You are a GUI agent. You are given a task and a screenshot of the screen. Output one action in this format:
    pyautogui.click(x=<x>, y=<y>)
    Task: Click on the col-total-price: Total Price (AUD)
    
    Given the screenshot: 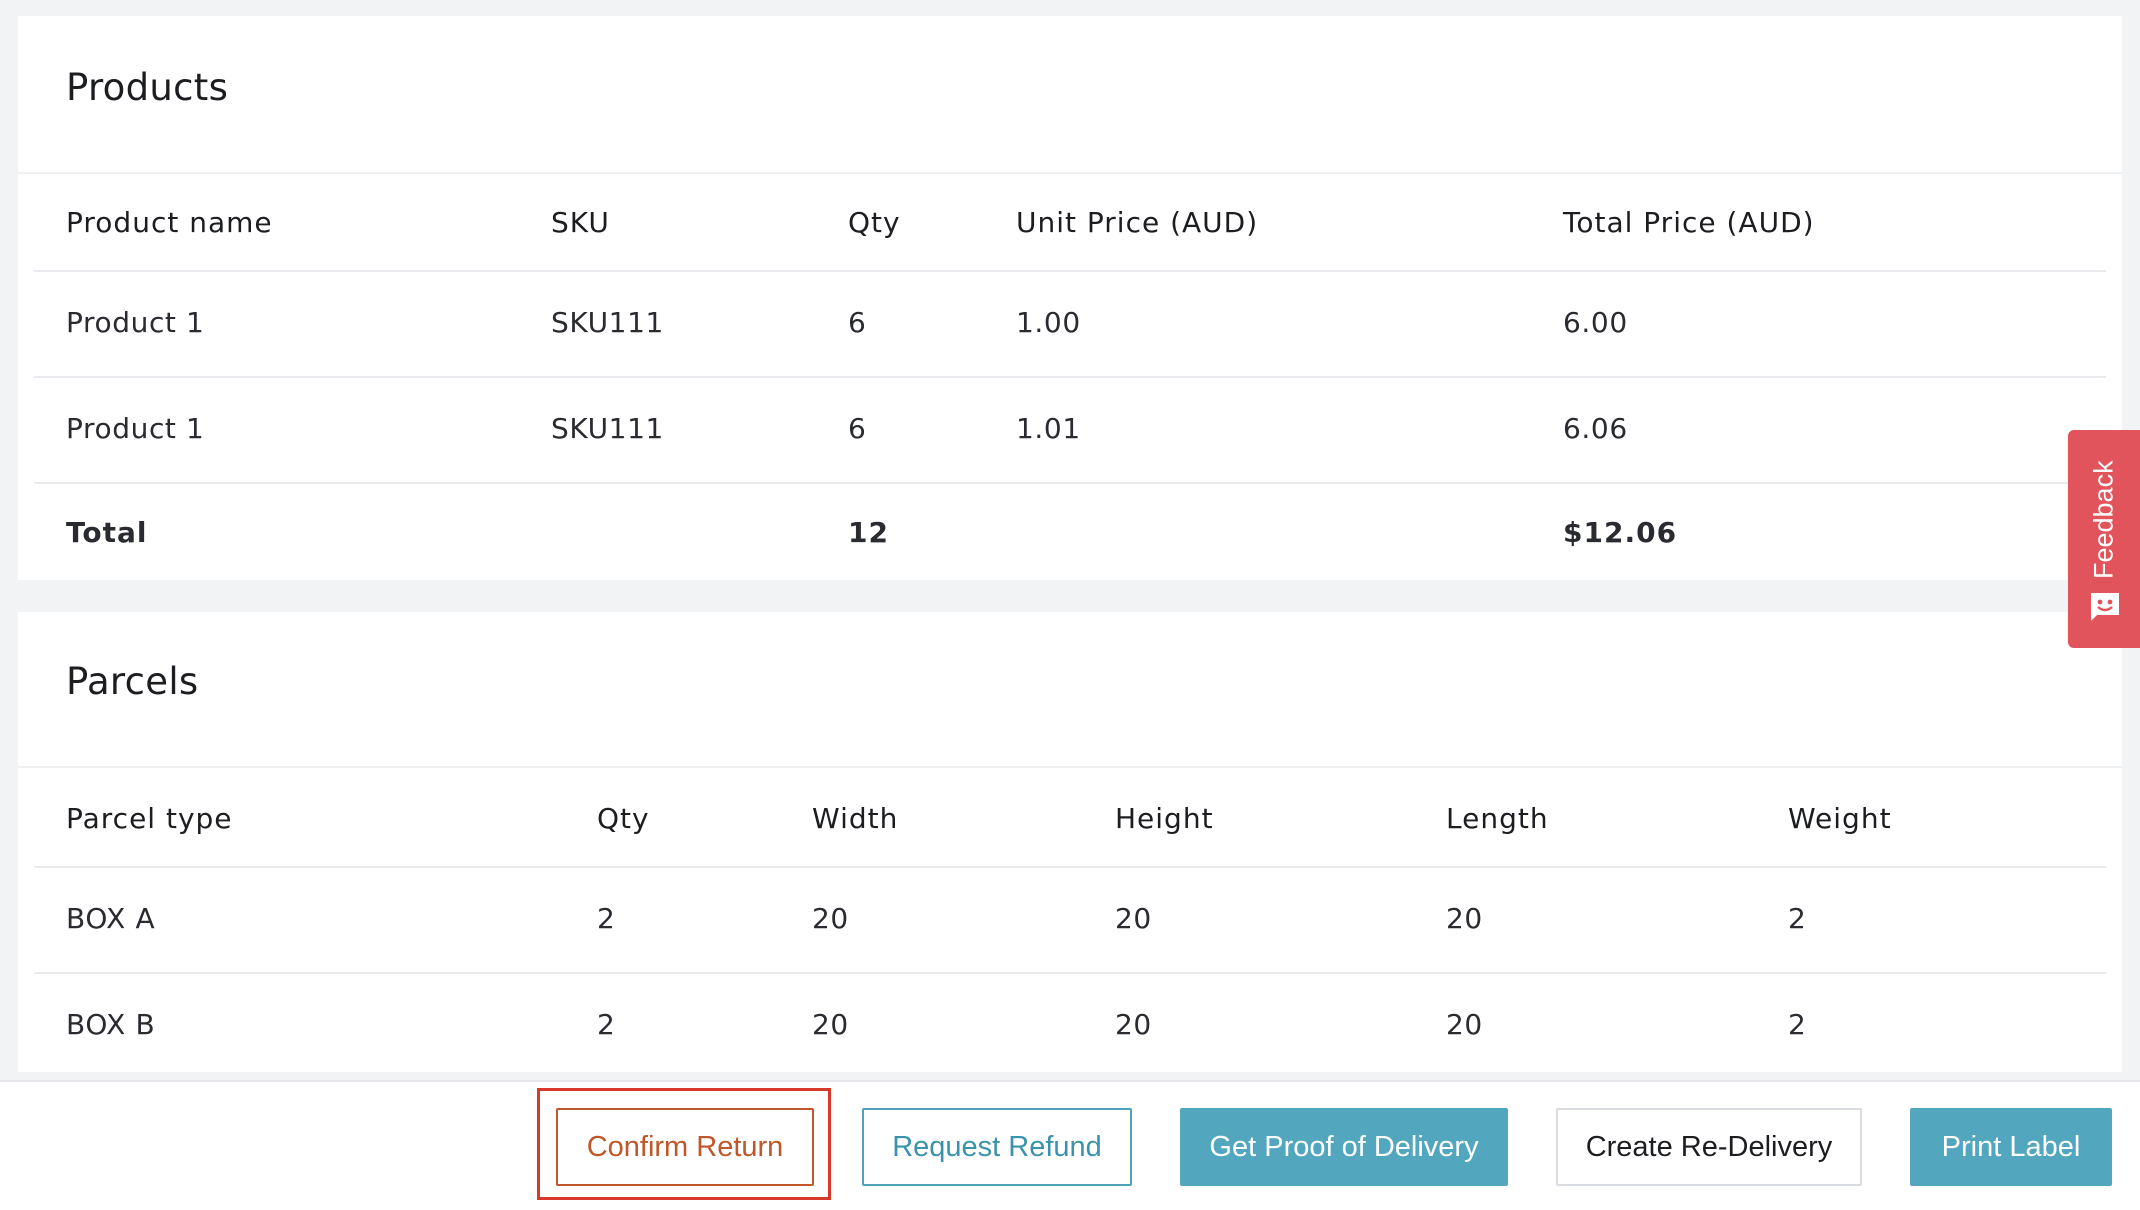 What is the action you would take?
    pyautogui.click(x=1689, y=222)
    